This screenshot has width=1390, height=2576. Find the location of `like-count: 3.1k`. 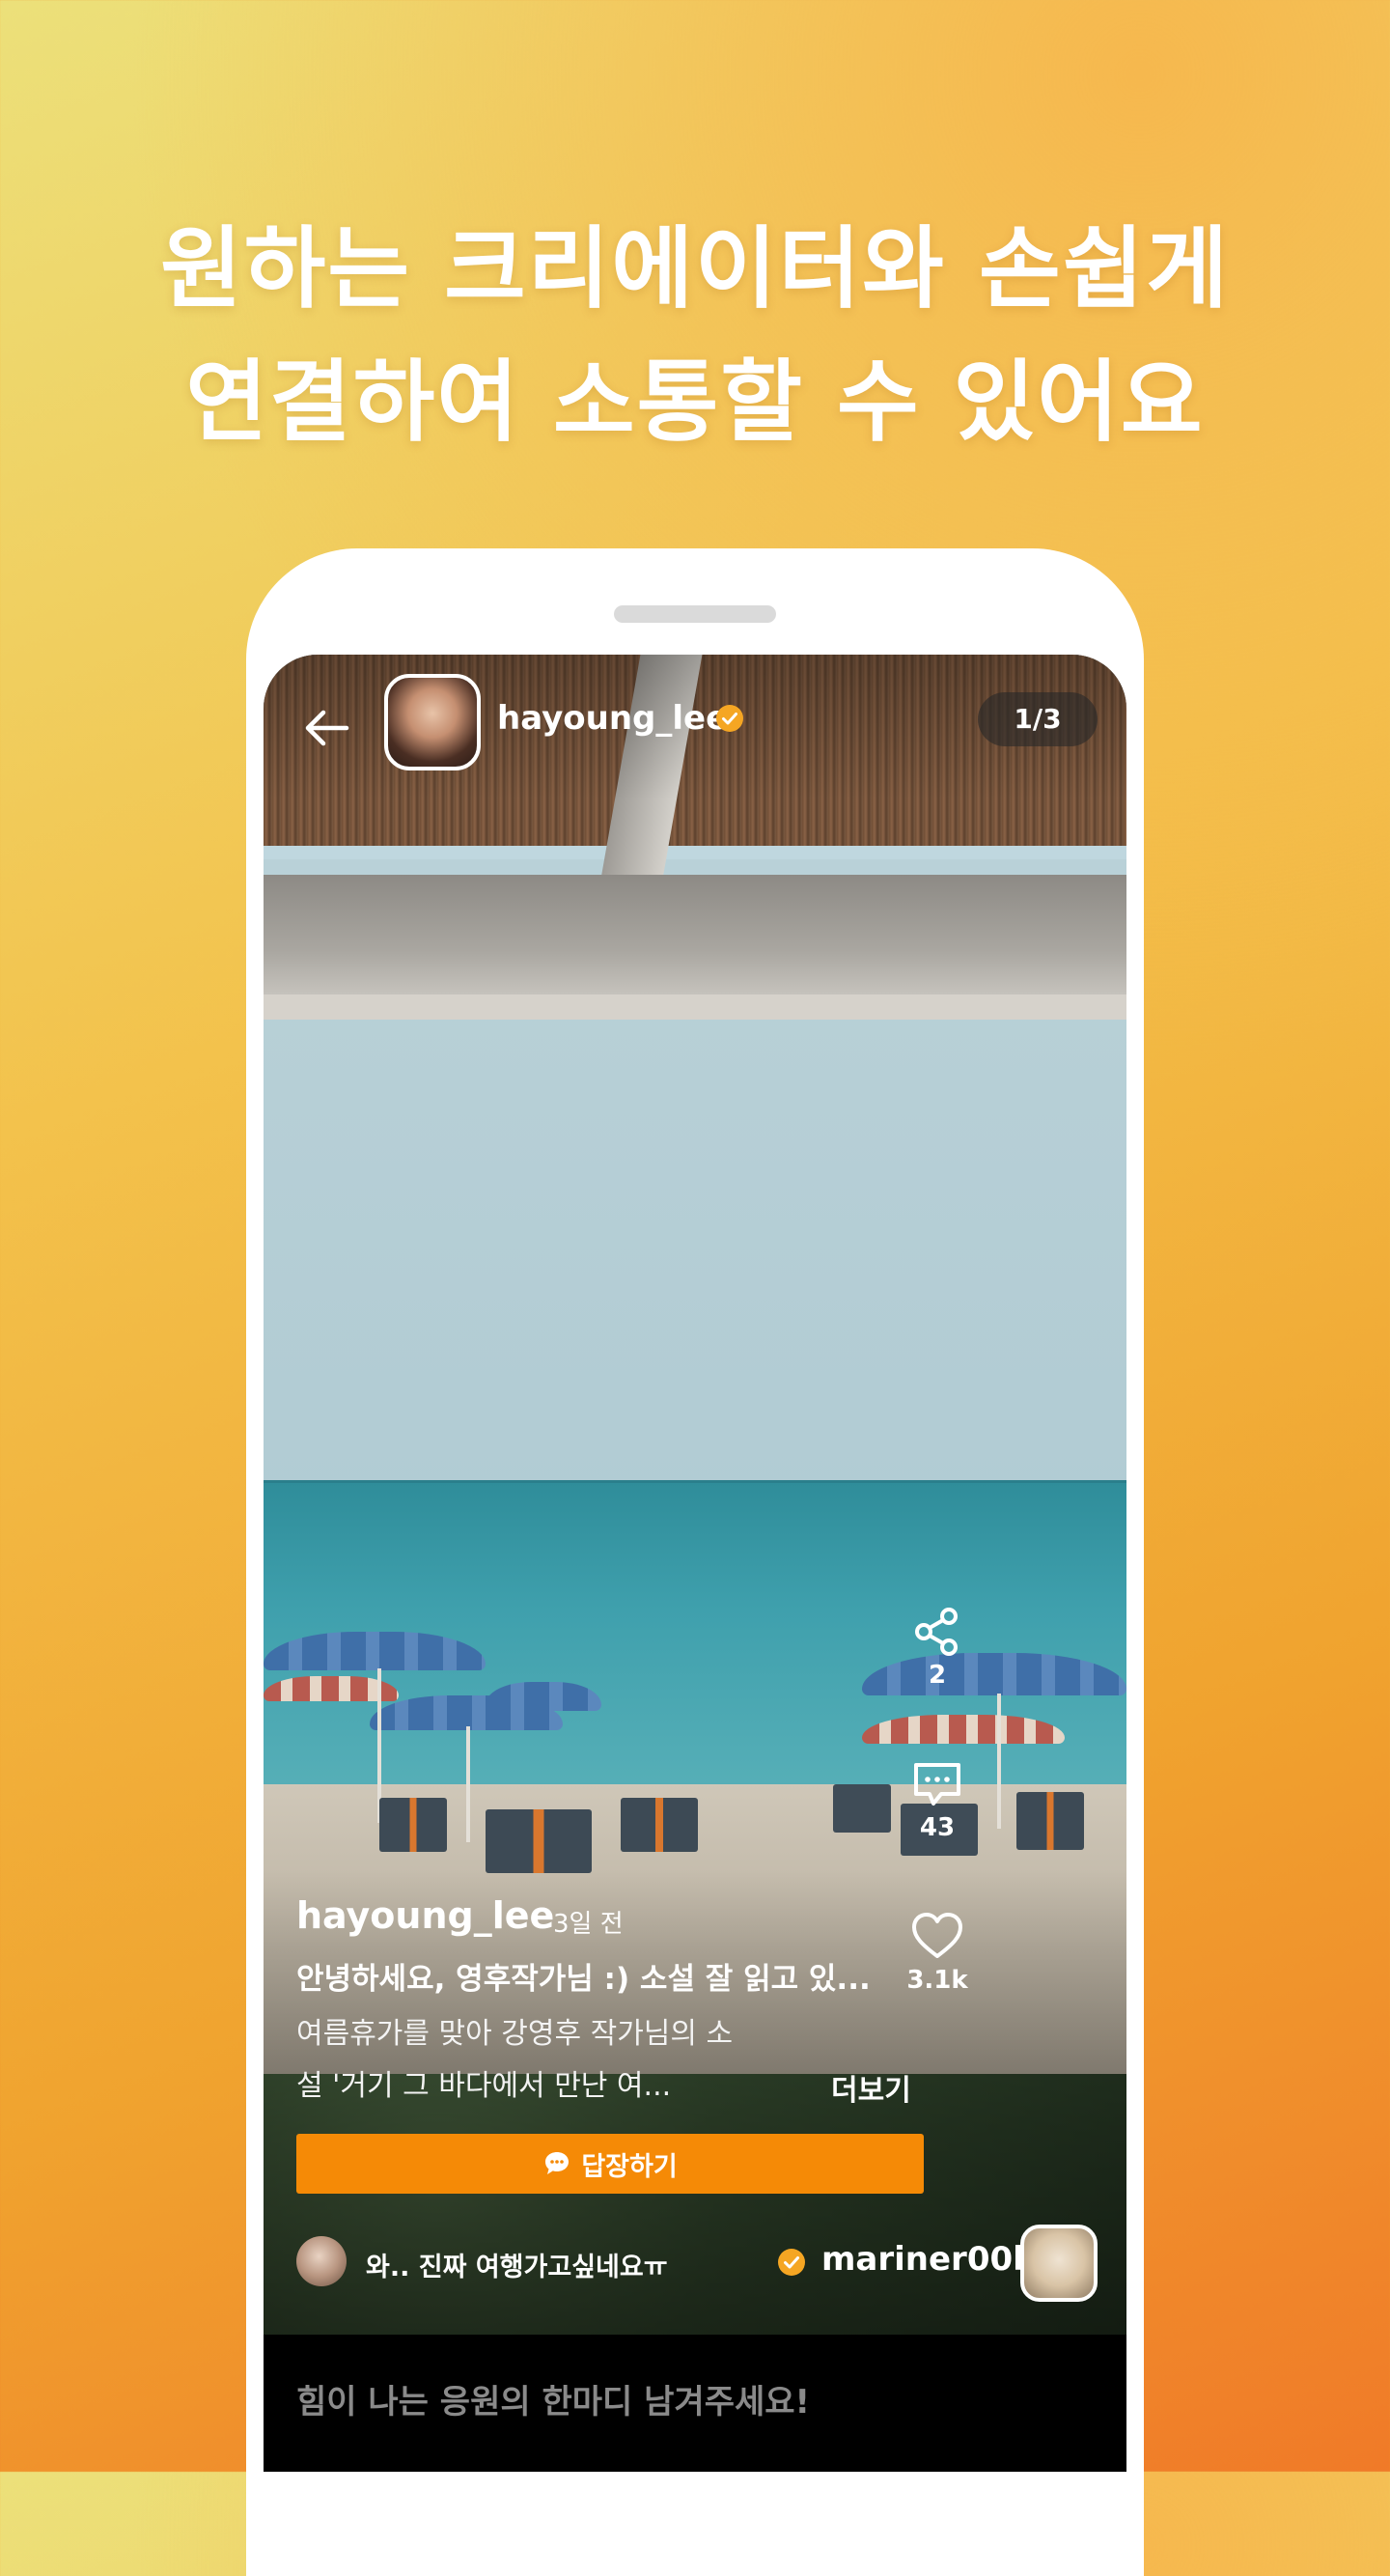

like-count: 3.1k is located at coordinates (937, 1981).